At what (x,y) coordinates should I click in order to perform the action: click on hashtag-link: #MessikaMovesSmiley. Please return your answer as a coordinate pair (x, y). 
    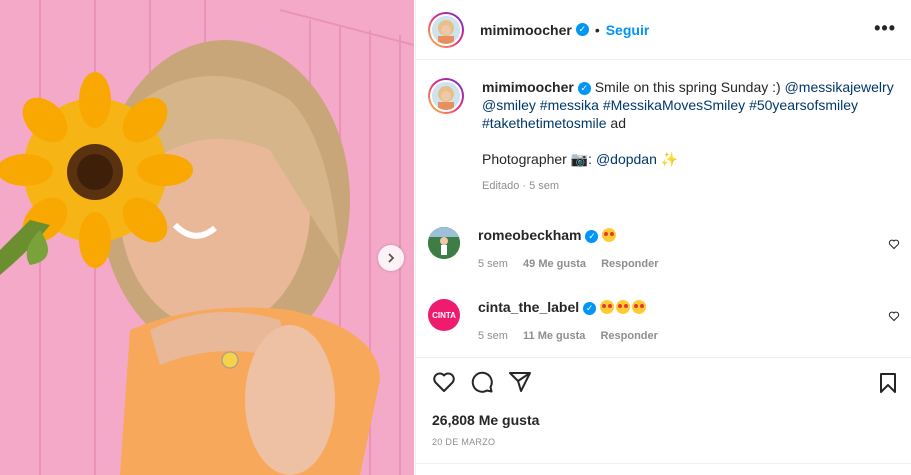
    Looking at the image, I should click on (674, 105).